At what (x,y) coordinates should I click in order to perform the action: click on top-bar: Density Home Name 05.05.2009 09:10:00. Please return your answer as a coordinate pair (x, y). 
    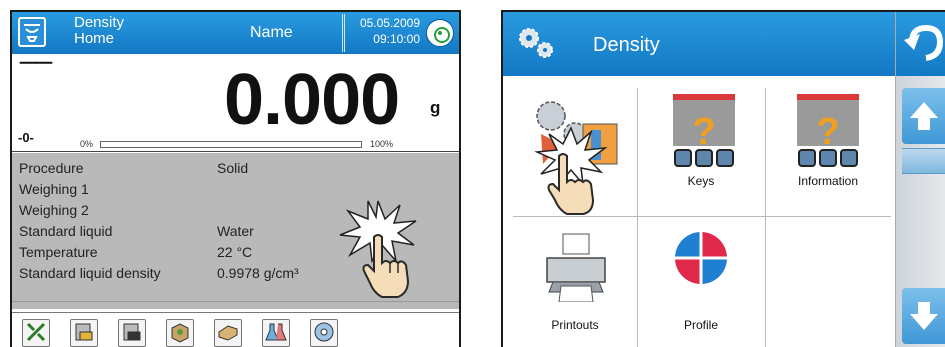
    Looking at the image, I should click on (235, 33).